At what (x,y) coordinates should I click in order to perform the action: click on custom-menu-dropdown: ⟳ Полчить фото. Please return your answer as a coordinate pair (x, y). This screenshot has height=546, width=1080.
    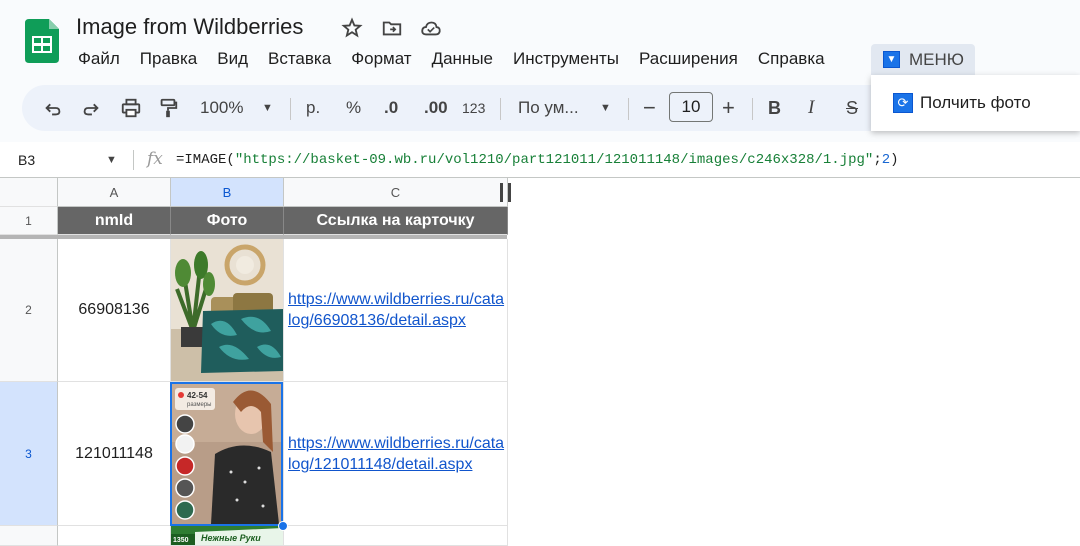
    Looking at the image, I should click on (975, 103).